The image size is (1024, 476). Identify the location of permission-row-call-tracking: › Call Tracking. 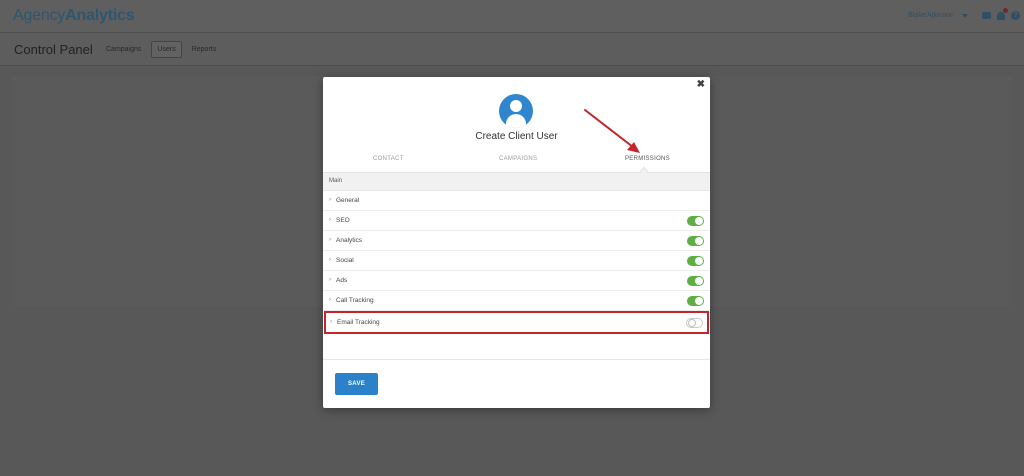
(516, 301).